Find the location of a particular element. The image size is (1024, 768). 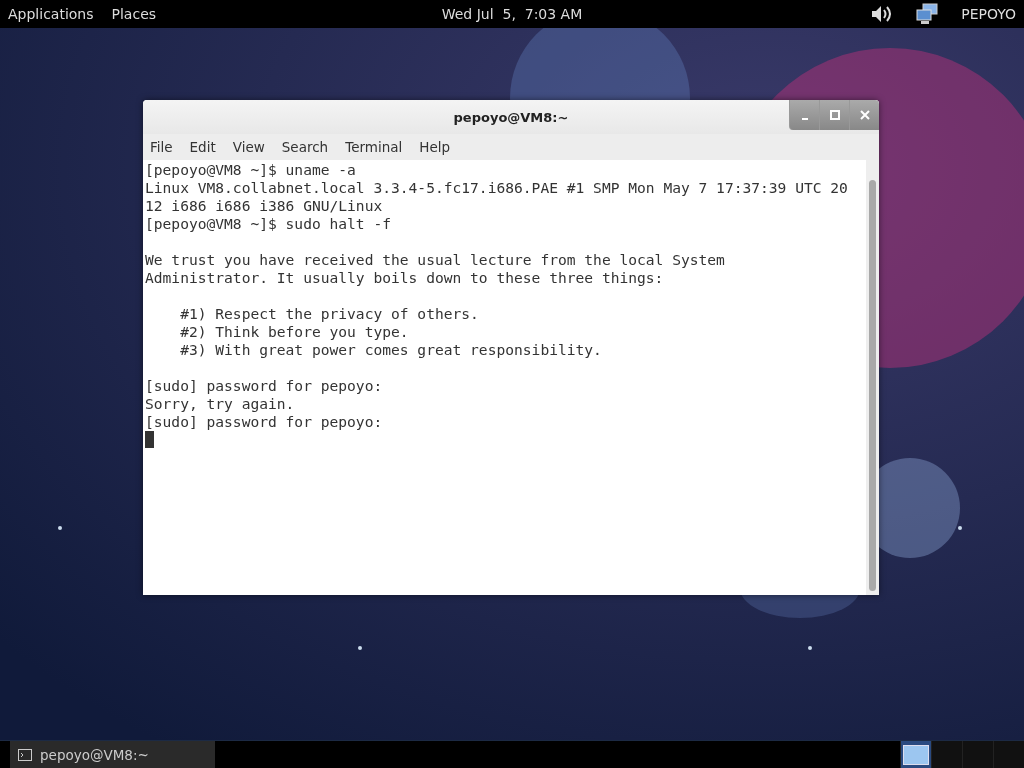

menu-item: Help is located at coordinates (435, 147).